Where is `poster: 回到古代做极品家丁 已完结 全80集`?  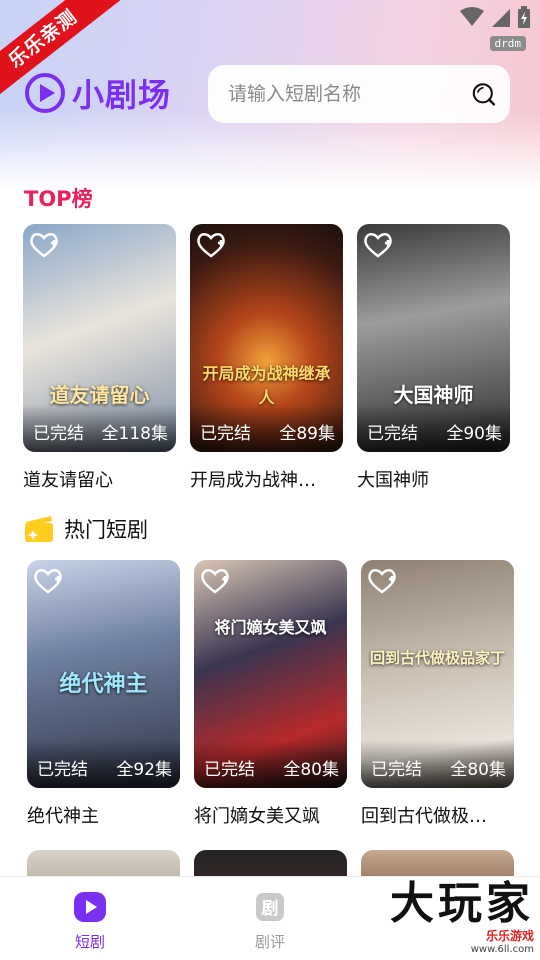
poster: 回到古代做极品家丁 已完结 全80集 is located at coordinates (437, 674).